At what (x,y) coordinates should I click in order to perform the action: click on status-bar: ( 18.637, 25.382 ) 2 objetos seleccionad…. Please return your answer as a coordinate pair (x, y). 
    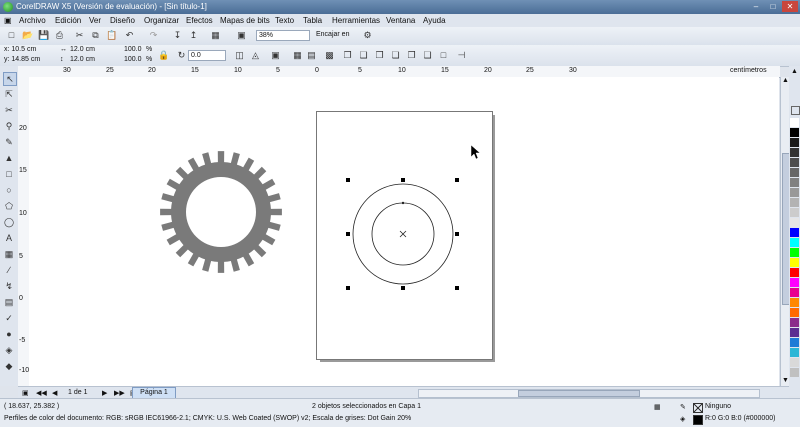
    Looking at the image, I should click on (400, 412).